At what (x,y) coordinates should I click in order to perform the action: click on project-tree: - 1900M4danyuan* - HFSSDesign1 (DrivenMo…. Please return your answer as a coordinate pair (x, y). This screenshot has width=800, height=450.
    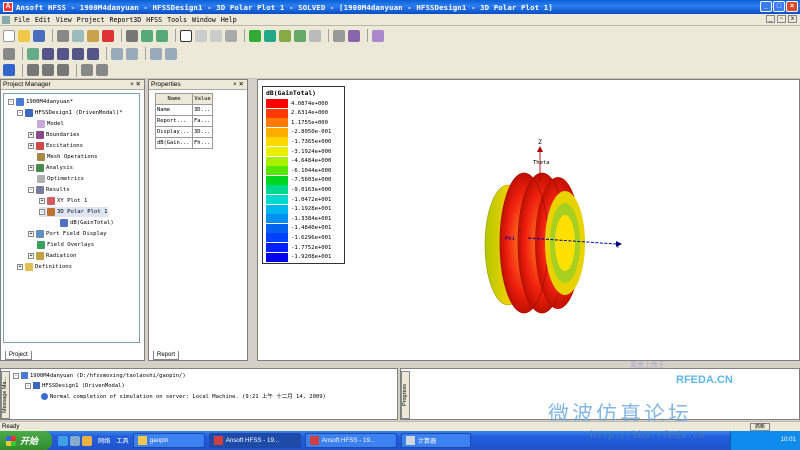
    Looking at the image, I should click on (71, 218).